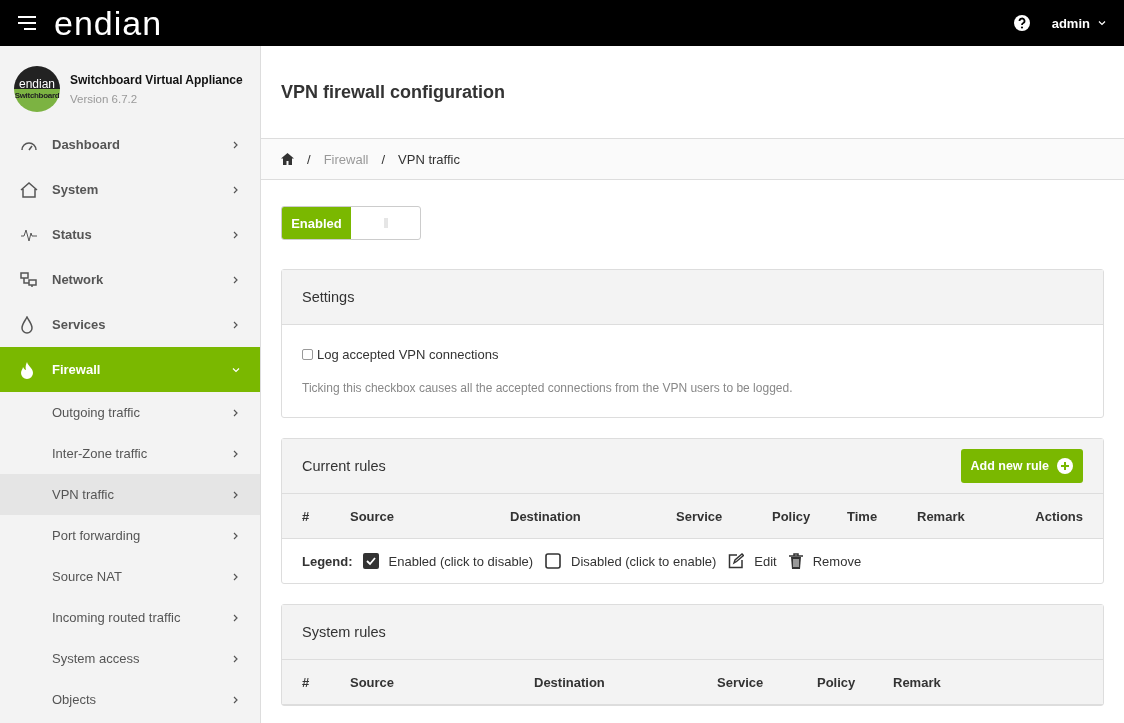  What do you see at coordinates (130, 453) in the screenshot?
I see `nav-subitem: Inter-Zone traffic` at bounding box center [130, 453].